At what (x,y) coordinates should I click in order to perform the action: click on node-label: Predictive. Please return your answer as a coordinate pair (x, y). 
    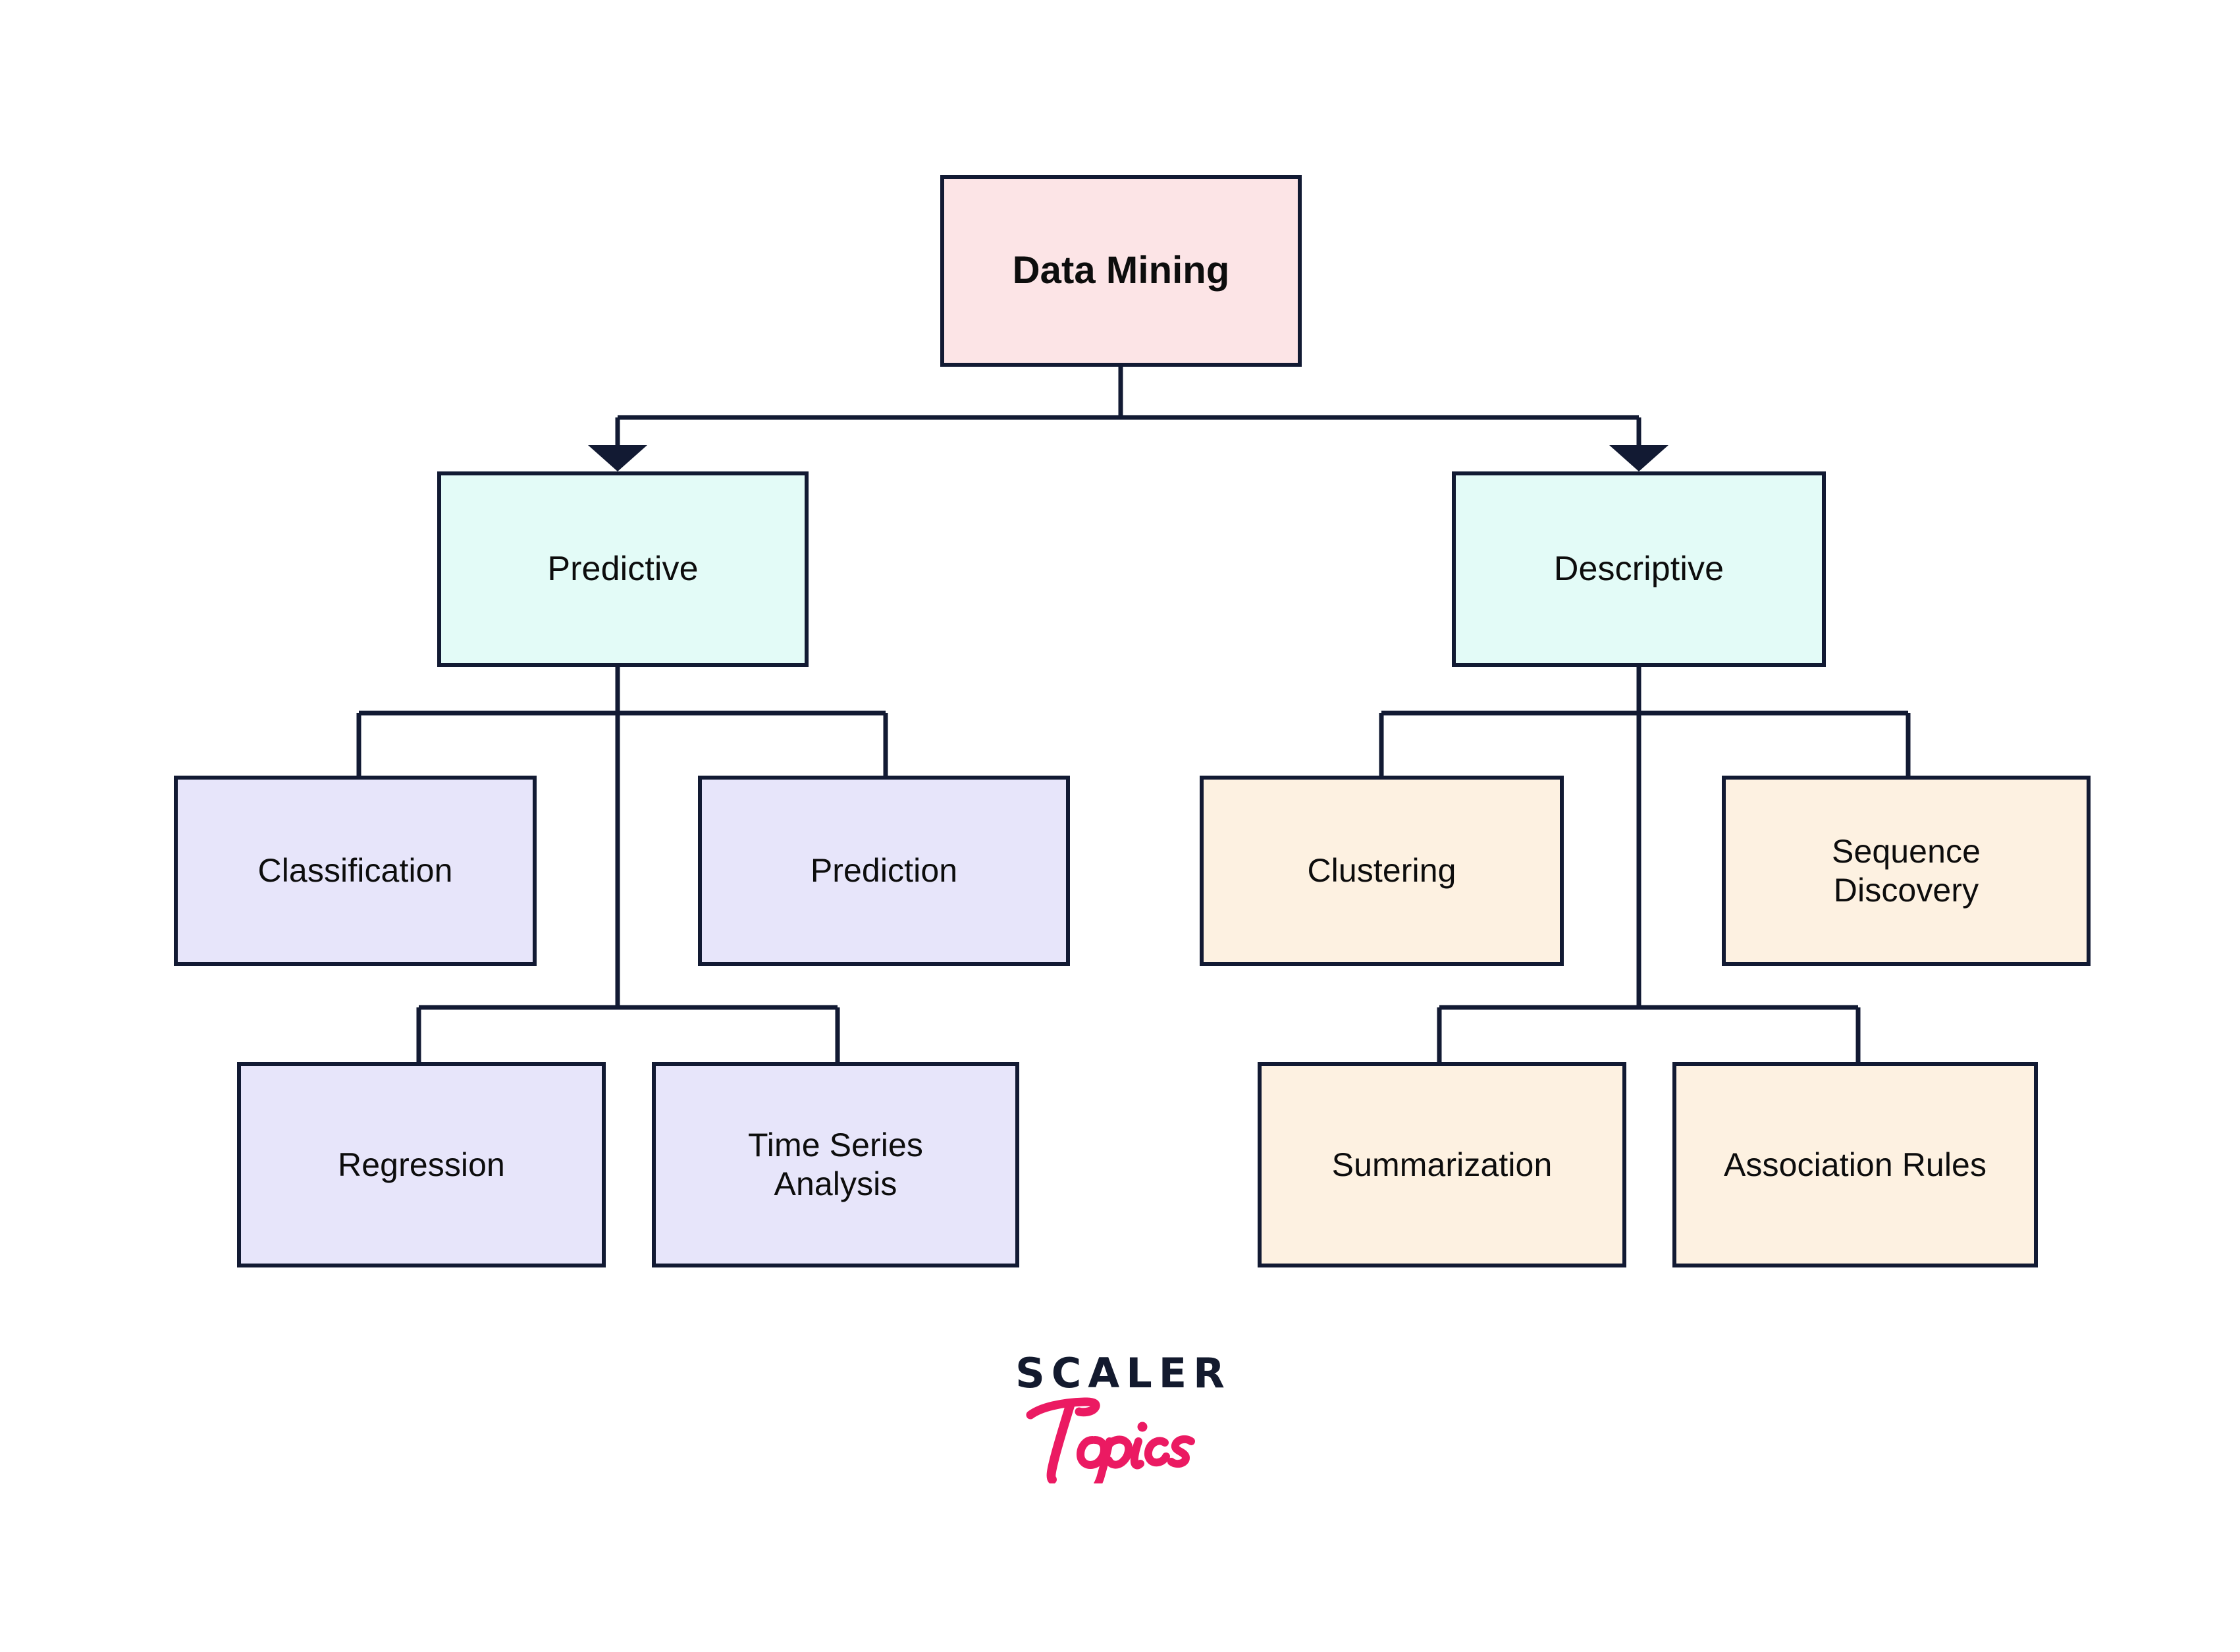
    Looking at the image, I should click on (623, 568).